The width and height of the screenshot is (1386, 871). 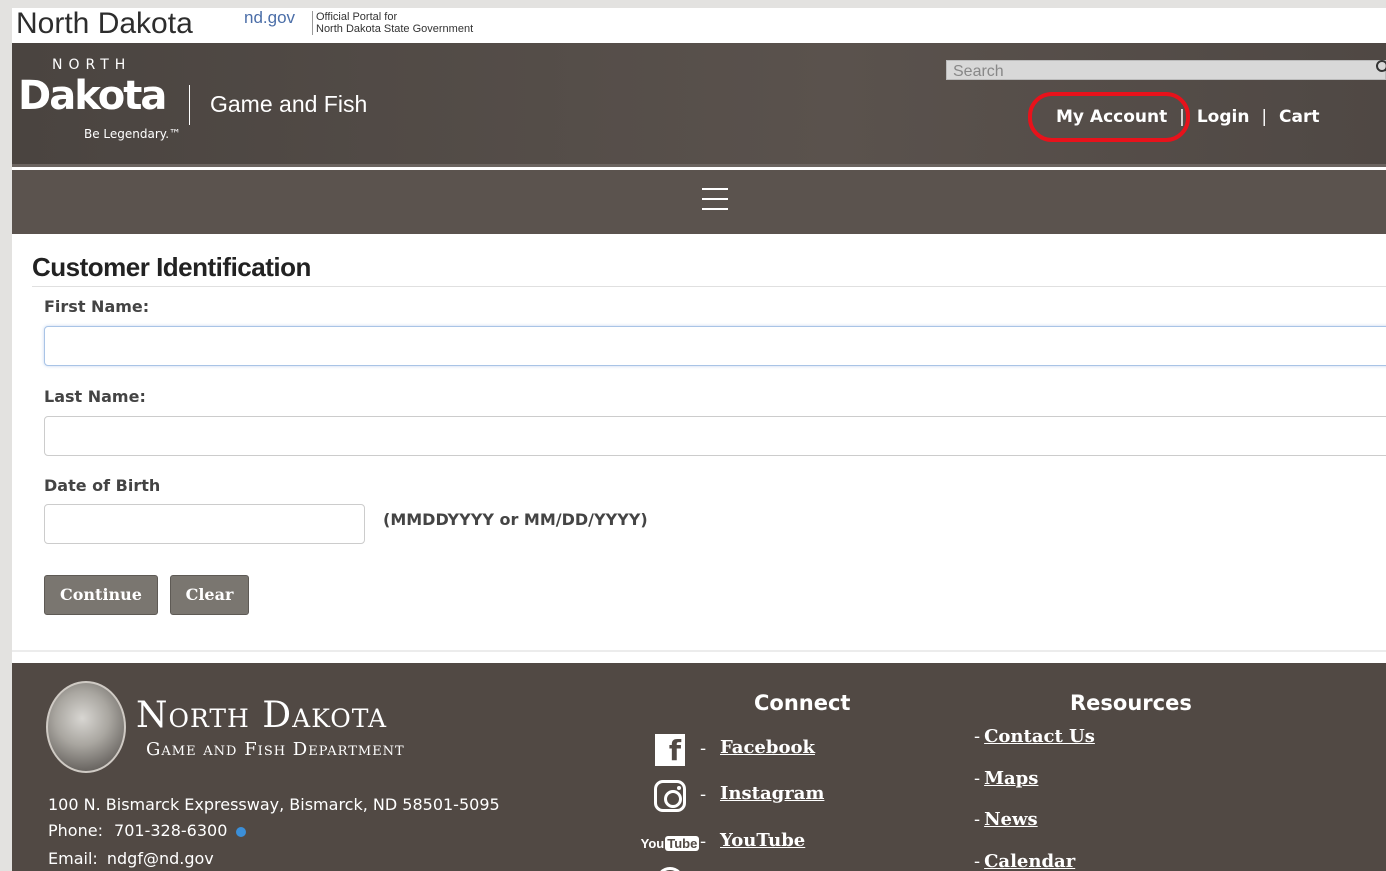 I want to click on resource-calendar: - Calendar, so click(x=1025, y=861).